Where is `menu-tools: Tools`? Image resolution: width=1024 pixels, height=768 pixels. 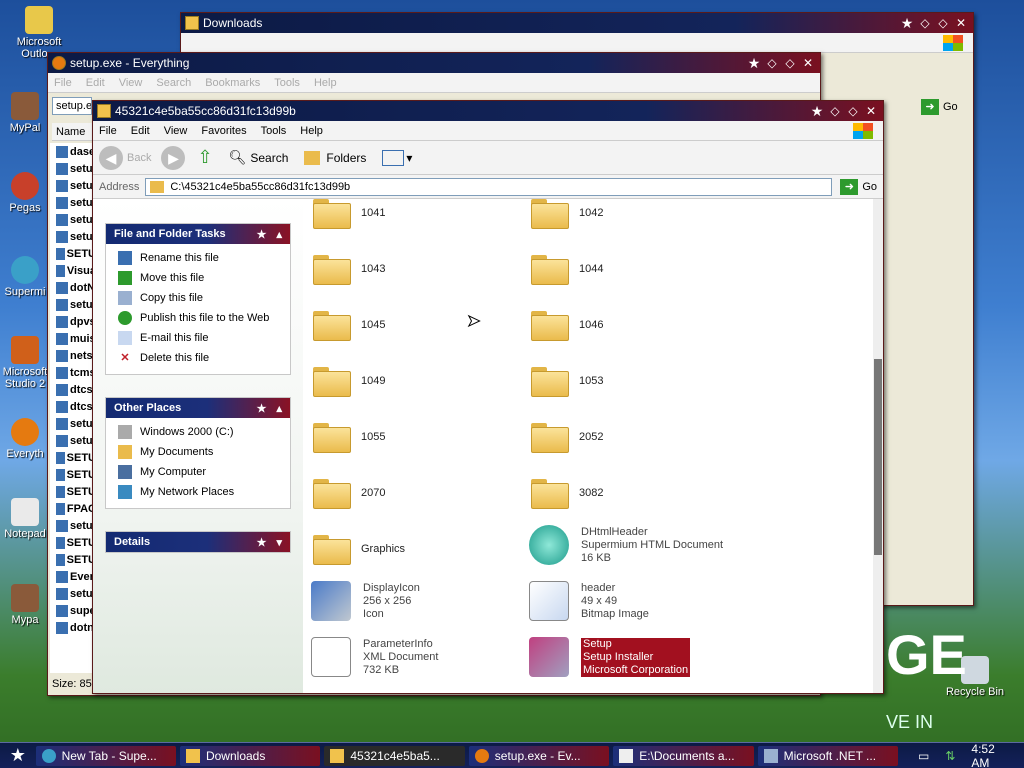
menu-tools: Tools is located at coordinates (274, 131).